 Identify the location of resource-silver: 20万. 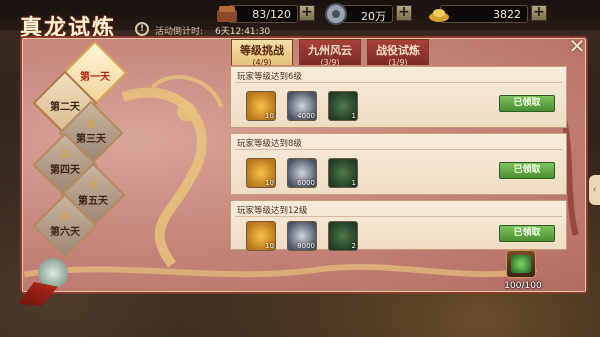
(359, 14).